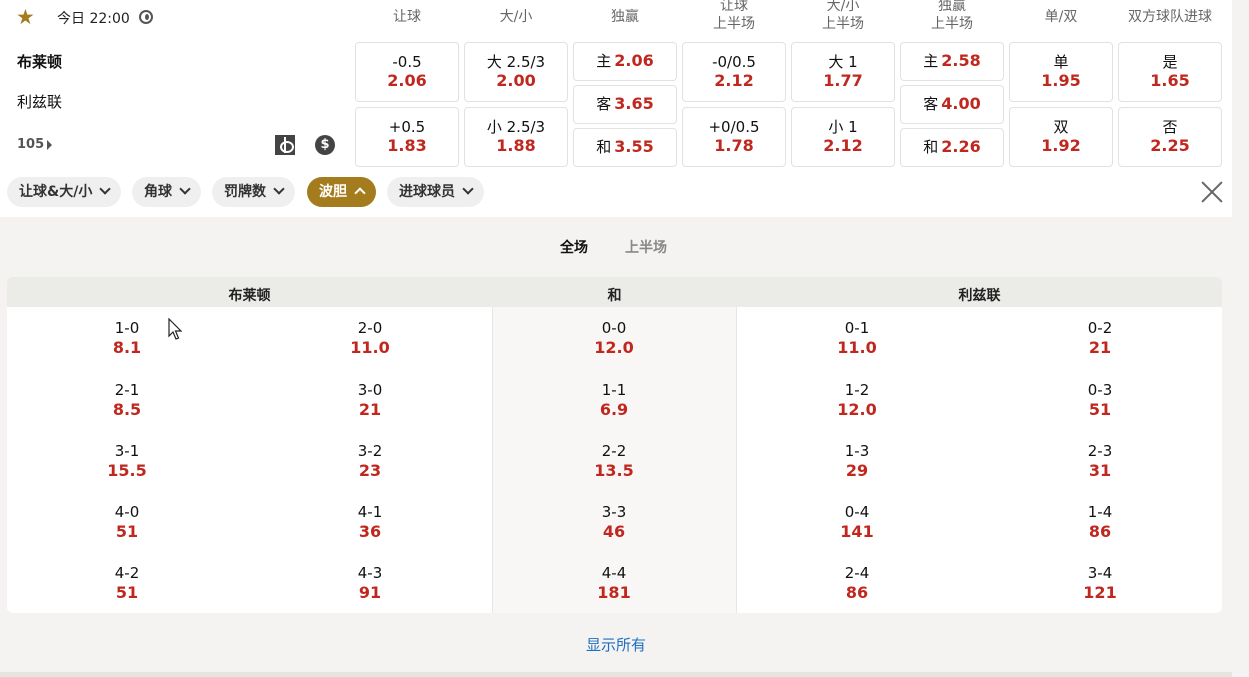 This screenshot has height=677, width=1249. I want to click on score-odds-button: 4-2 51, so click(127, 583).